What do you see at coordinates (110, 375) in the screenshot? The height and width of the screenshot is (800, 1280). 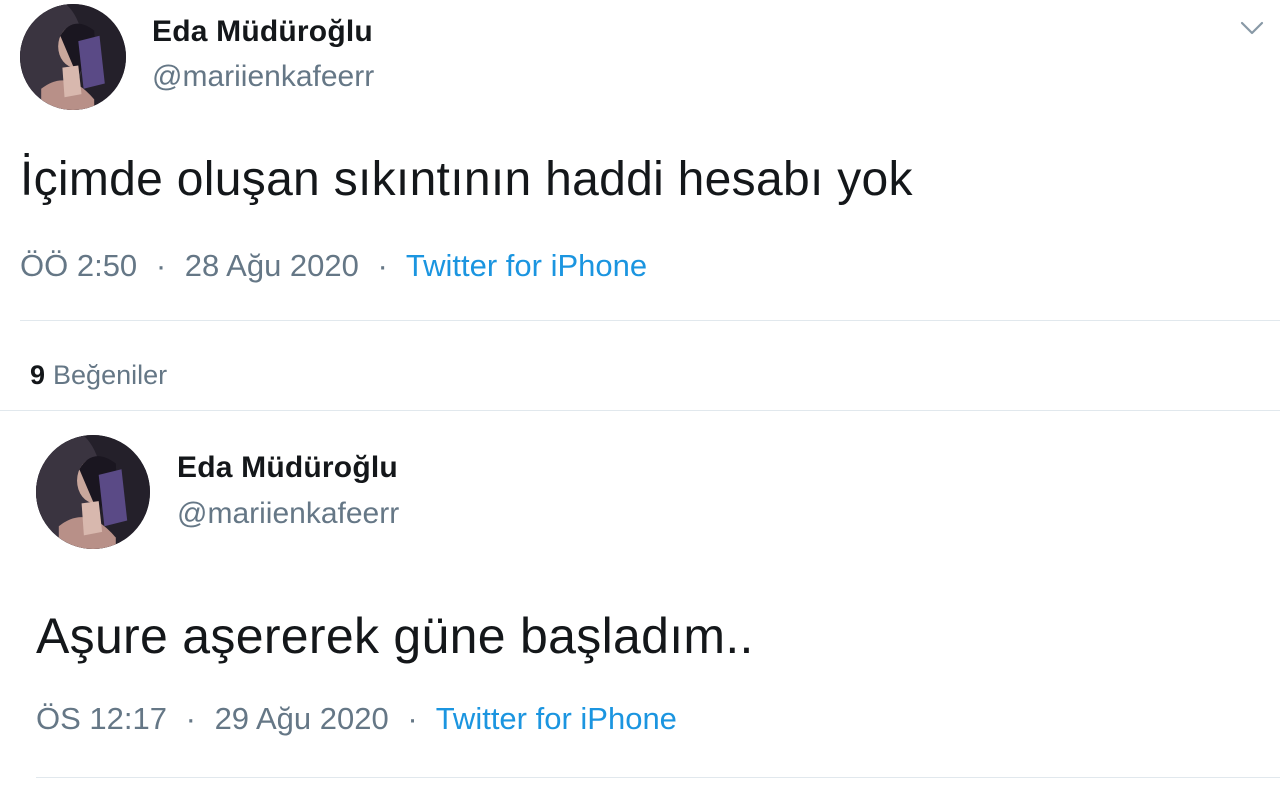 I see `likes-label: Beğeniler` at bounding box center [110, 375].